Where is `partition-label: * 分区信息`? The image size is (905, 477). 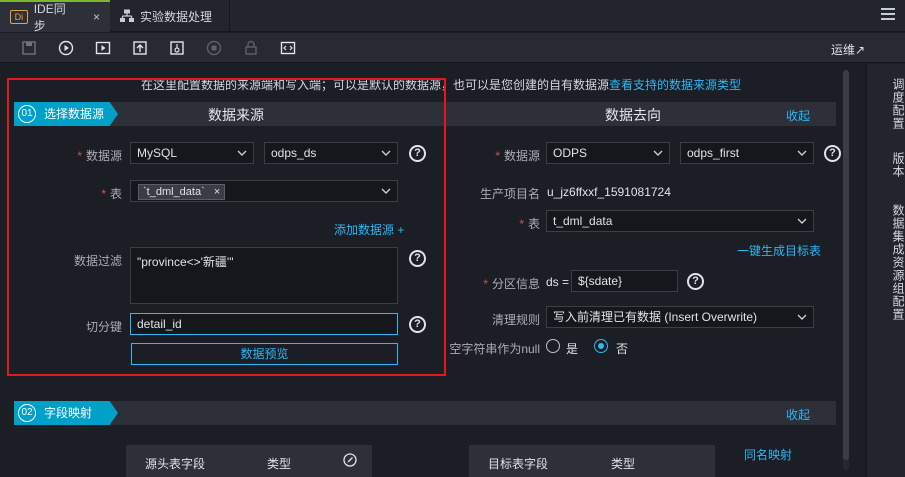 partition-label: * 分区信息 is located at coordinates (511, 284).